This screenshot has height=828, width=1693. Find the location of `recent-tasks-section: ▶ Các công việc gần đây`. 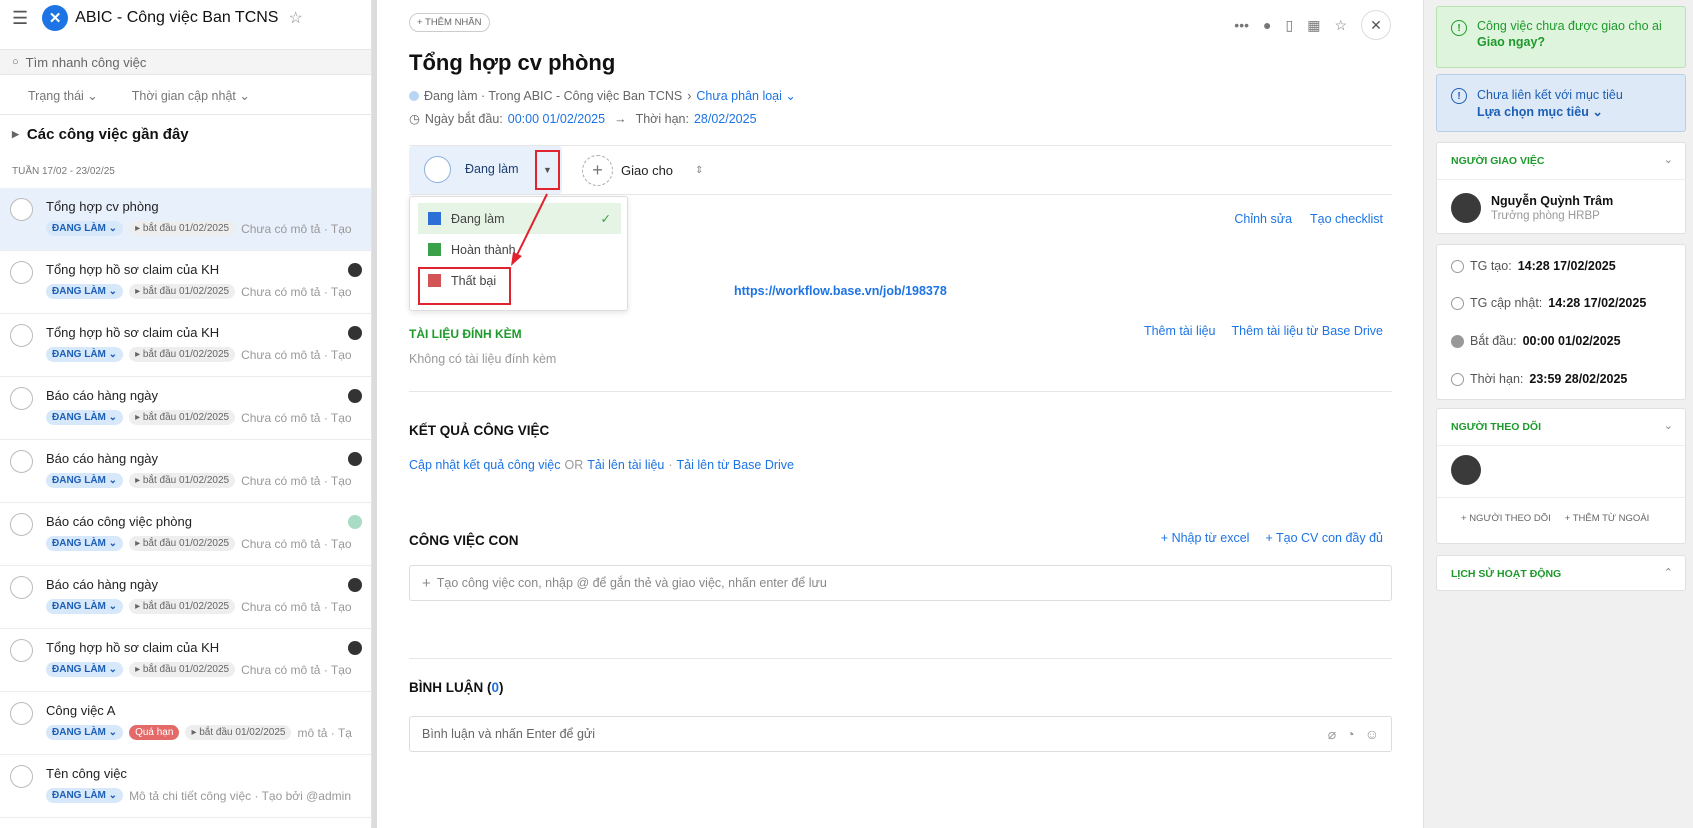

recent-tasks-section: ▶ Các công việc gần đây is located at coordinates (100, 134).